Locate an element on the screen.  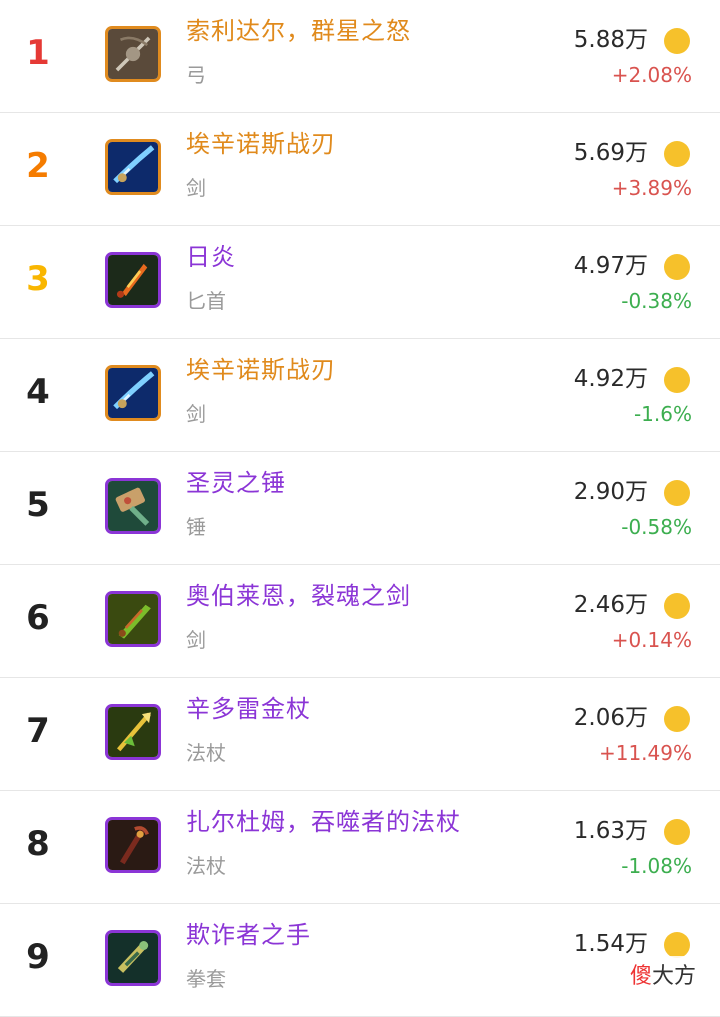
item-name: 日炎 is located at coordinates (211, 257).